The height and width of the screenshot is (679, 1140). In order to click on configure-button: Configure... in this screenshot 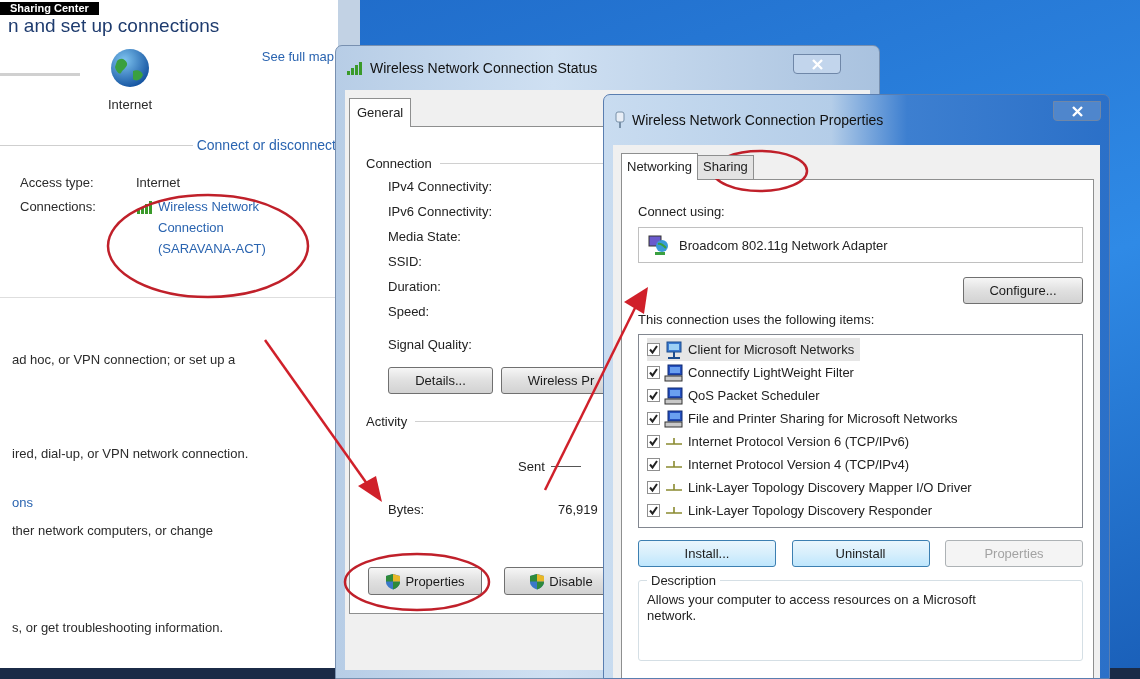, I will do `click(1023, 290)`.